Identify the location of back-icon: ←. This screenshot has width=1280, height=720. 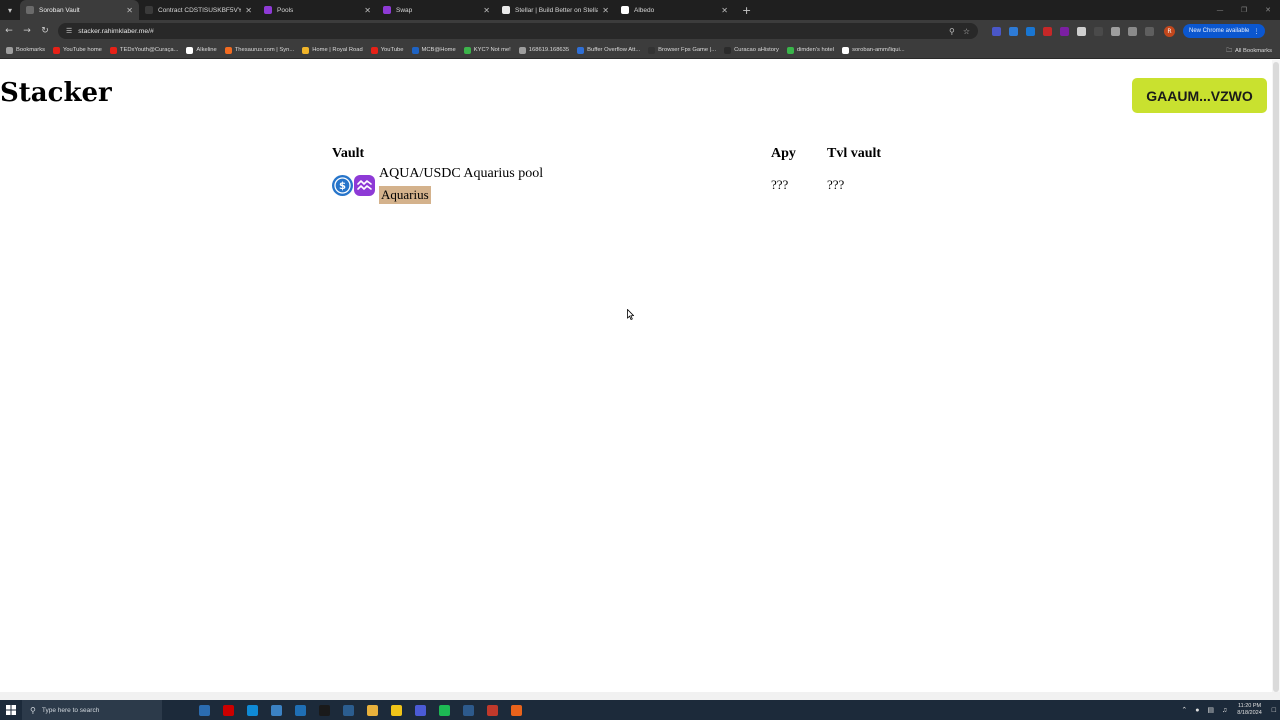
(9, 31).